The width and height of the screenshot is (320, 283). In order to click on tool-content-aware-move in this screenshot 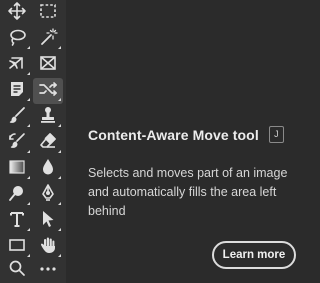, I will do `click(48, 91)`.